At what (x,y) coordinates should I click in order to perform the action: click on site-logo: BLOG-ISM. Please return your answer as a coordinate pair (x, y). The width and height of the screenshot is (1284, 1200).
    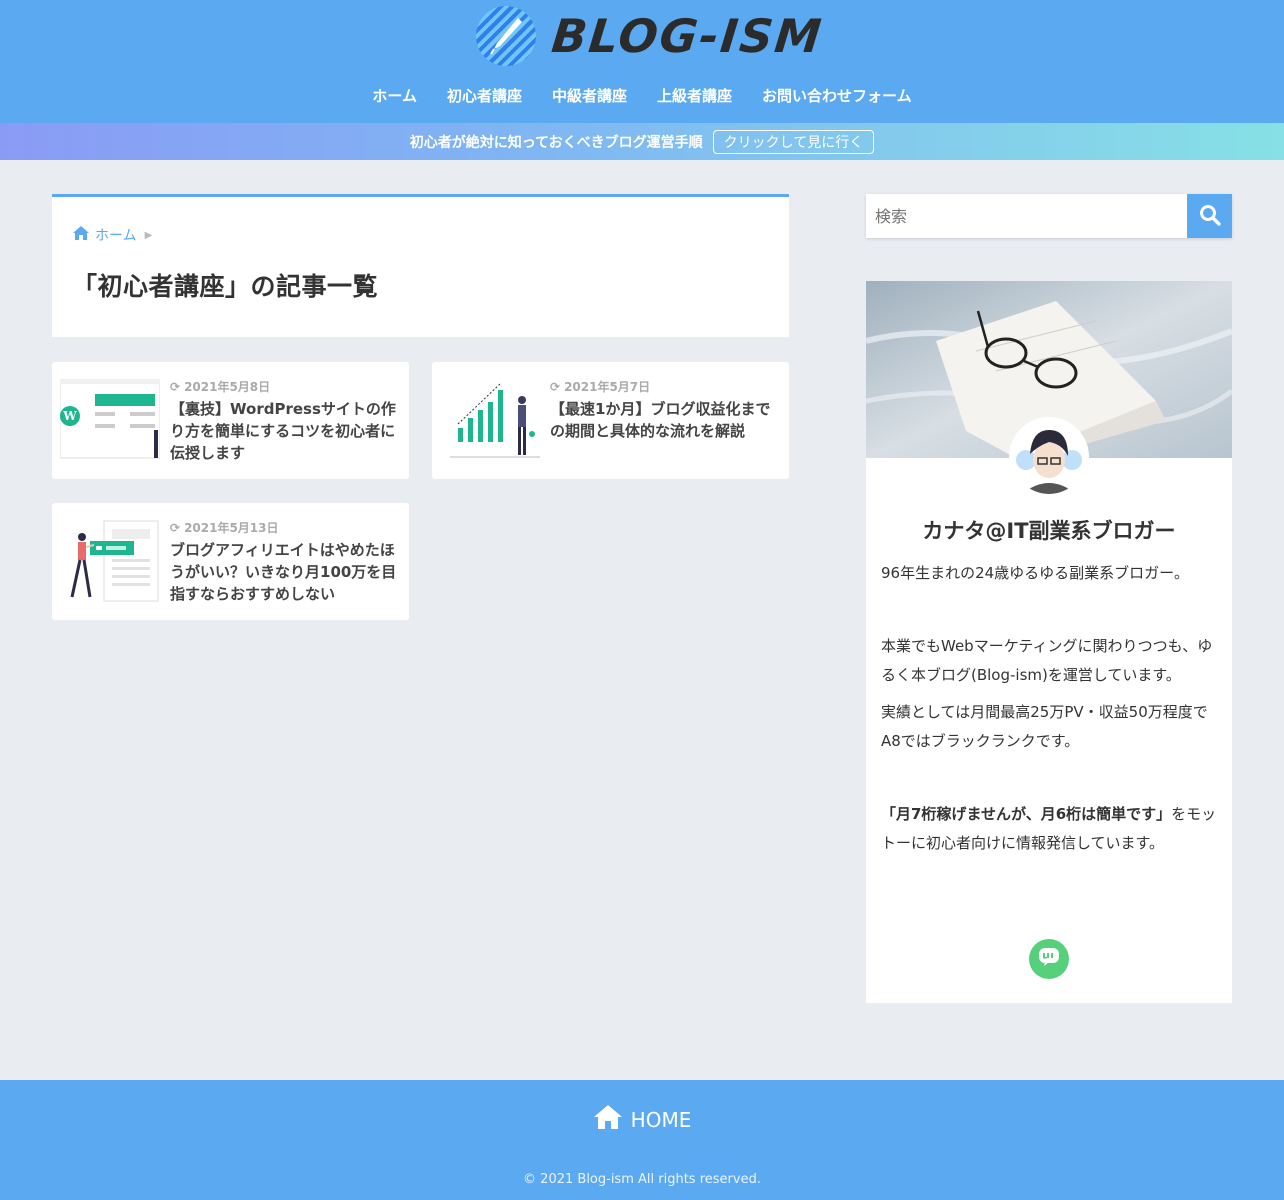
    Looking at the image, I should click on (651, 36).